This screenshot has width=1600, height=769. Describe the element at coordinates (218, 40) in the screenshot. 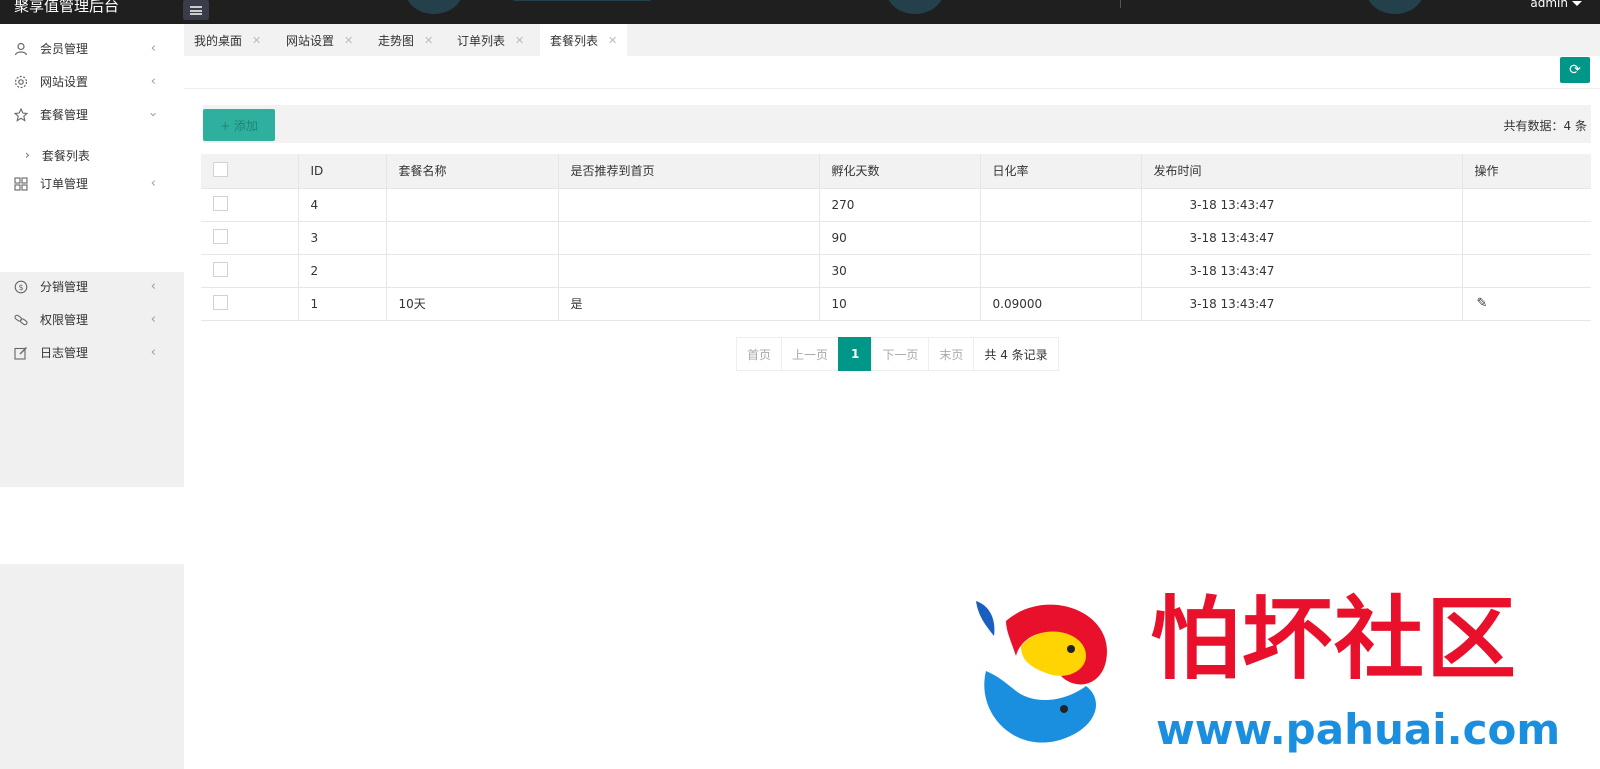

I see `tab-label: 我的桌面` at that location.